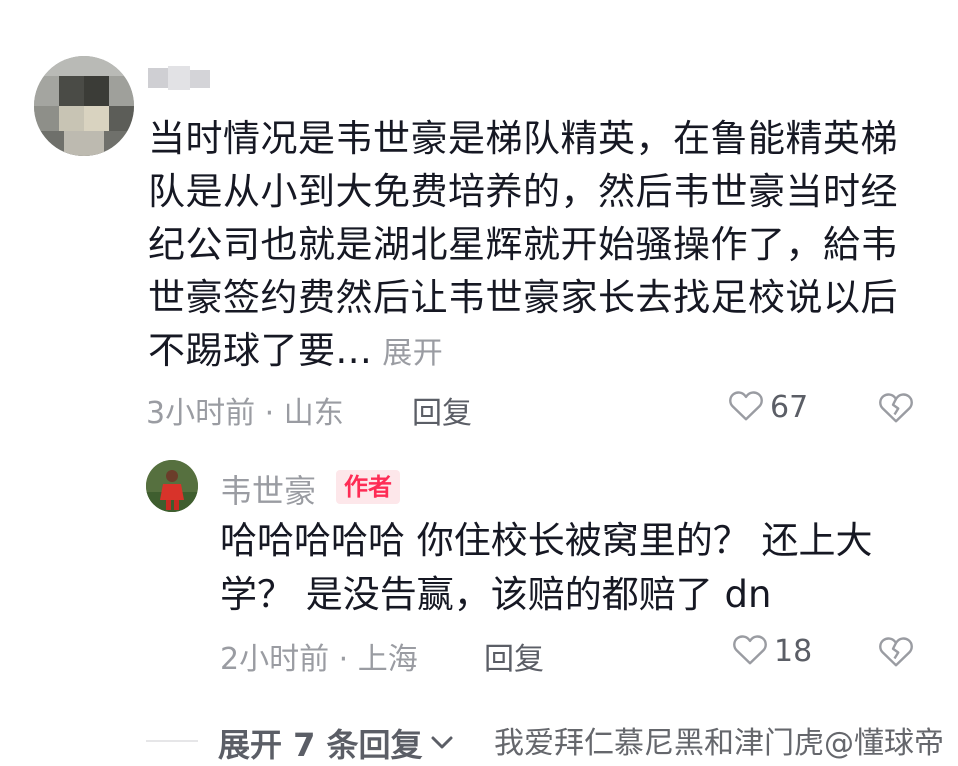 The height and width of the screenshot is (766, 958). Describe the element at coordinates (368, 487) in the screenshot. I see `author-badge: 作者` at that location.